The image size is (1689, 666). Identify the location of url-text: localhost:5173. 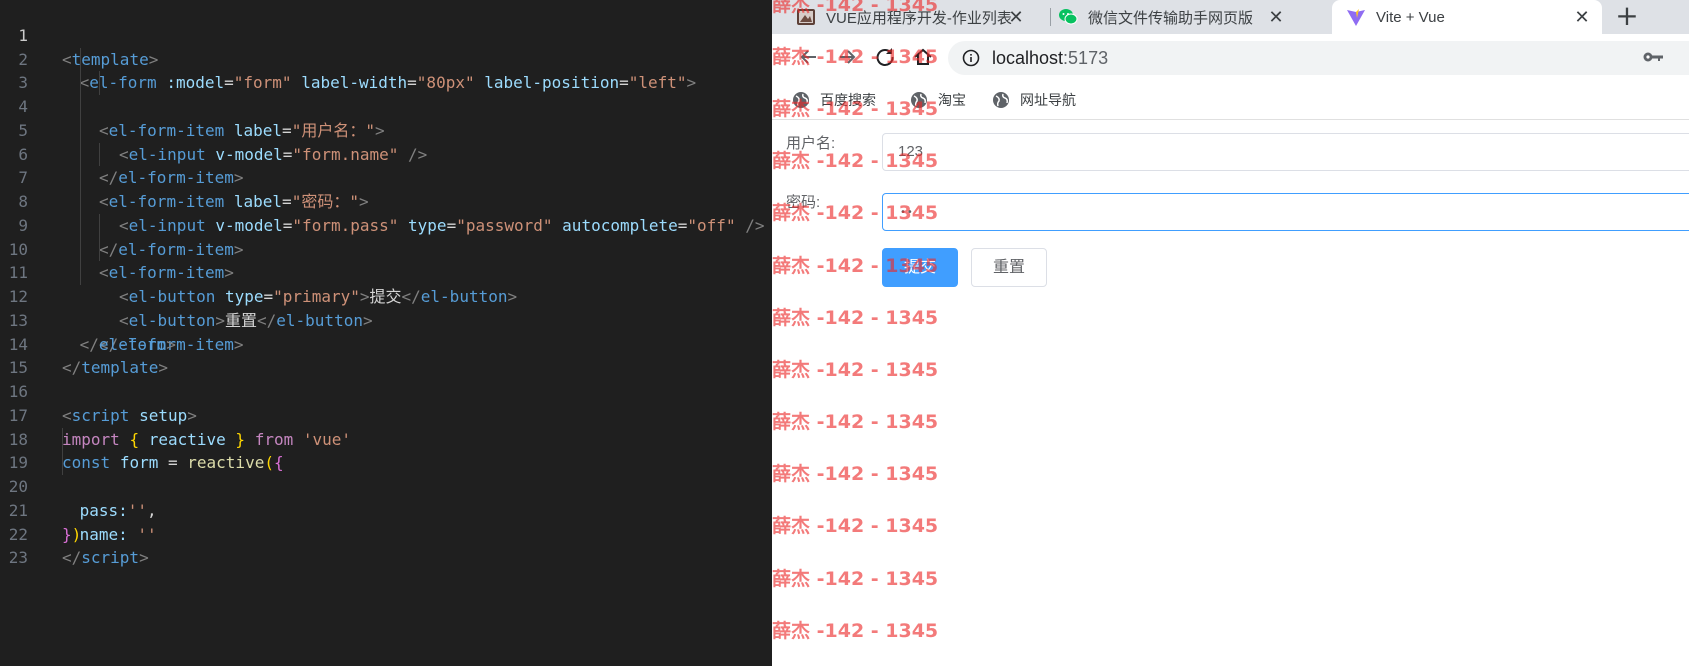
(1050, 58).